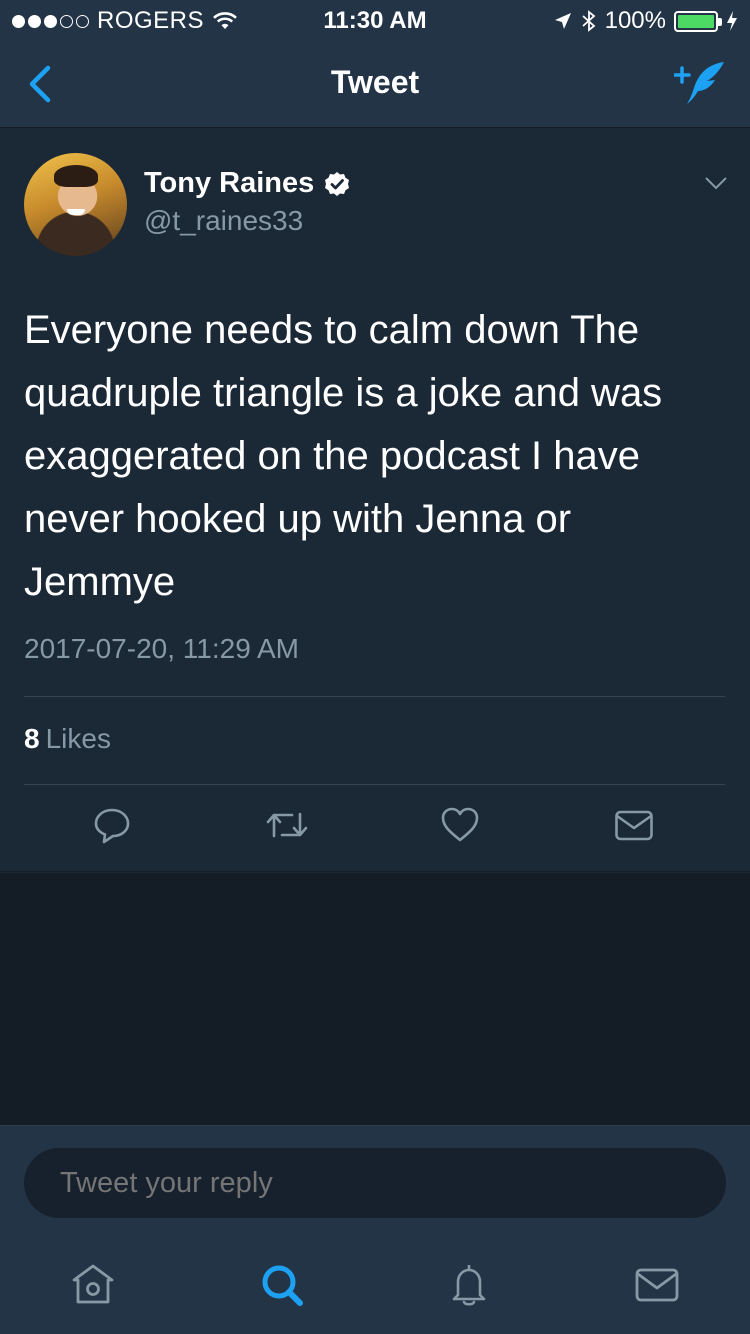 The image size is (750, 1334). I want to click on messages-icon, so click(657, 1285).